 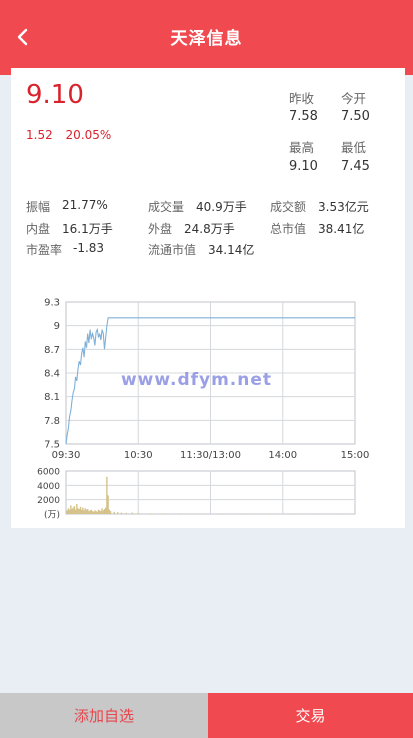 I want to click on volume-y-tick-label: 6000, so click(x=48, y=473).